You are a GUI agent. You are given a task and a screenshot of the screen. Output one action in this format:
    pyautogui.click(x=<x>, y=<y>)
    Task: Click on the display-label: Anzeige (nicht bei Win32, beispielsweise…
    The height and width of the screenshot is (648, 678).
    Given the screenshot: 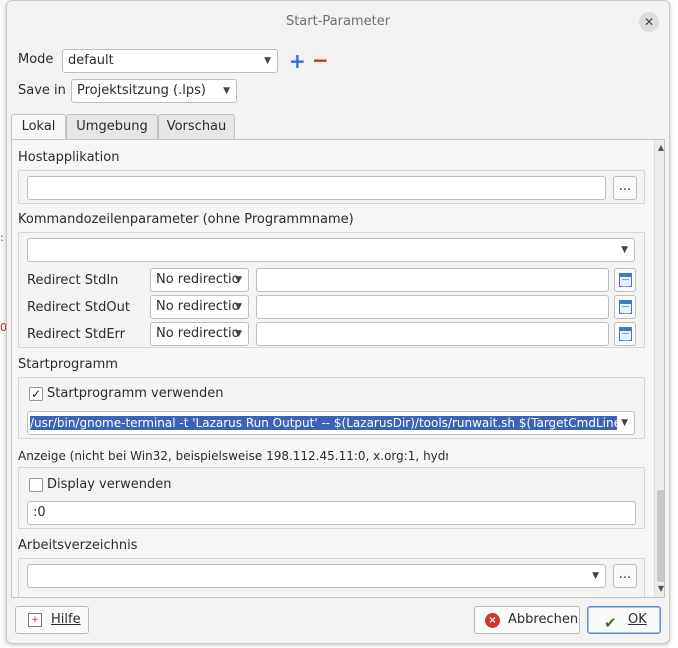 What is the action you would take?
    pyautogui.click(x=233, y=456)
    